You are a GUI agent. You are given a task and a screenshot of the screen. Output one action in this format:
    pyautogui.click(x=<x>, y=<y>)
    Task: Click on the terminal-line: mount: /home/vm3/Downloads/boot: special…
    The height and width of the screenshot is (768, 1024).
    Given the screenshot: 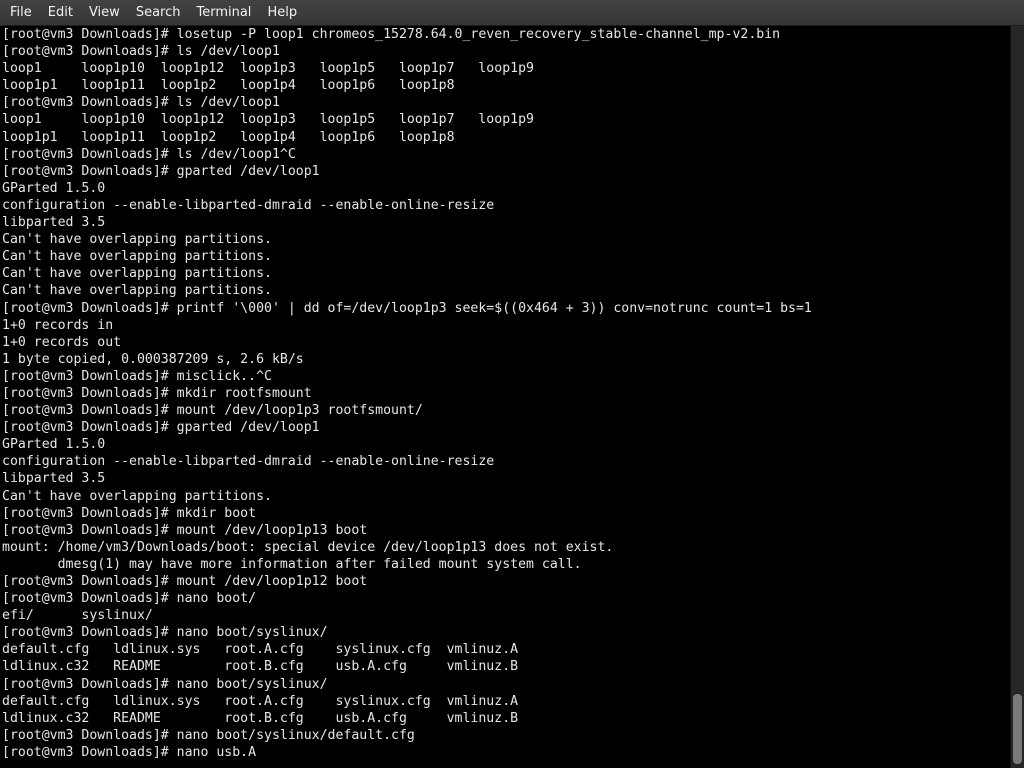 What is the action you would take?
    pyautogui.click(x=308, y=547)
    